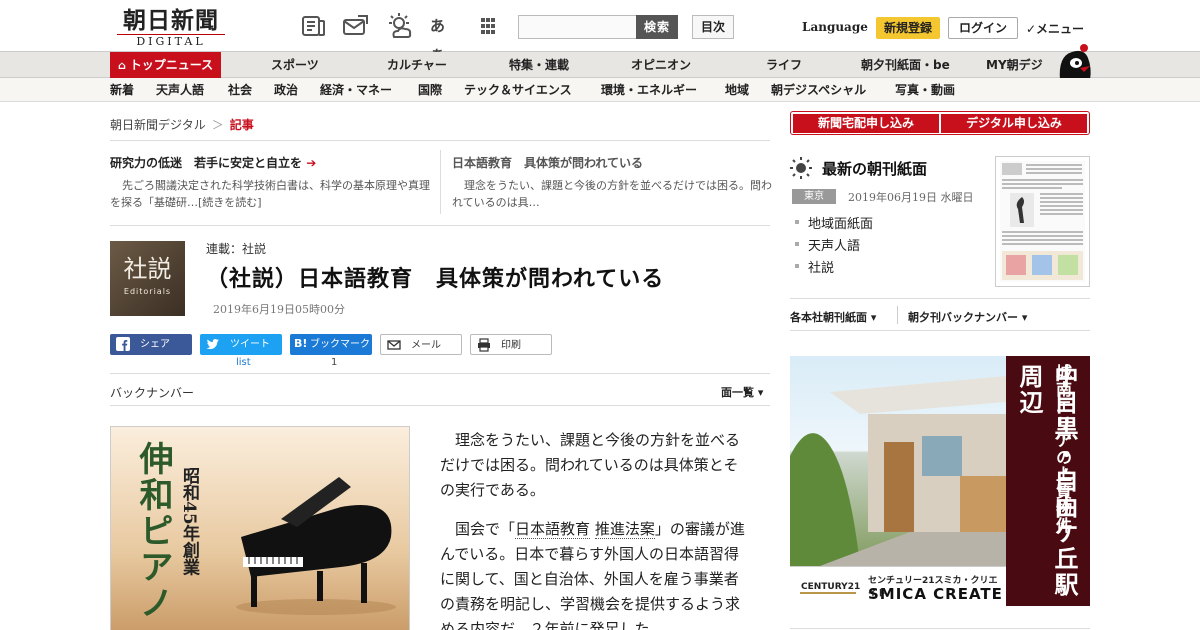 The width and height of the screenshot is (1200, 630). I want to click on site-logo: 朝日新聞 DIGITAL, so click(171, 28).